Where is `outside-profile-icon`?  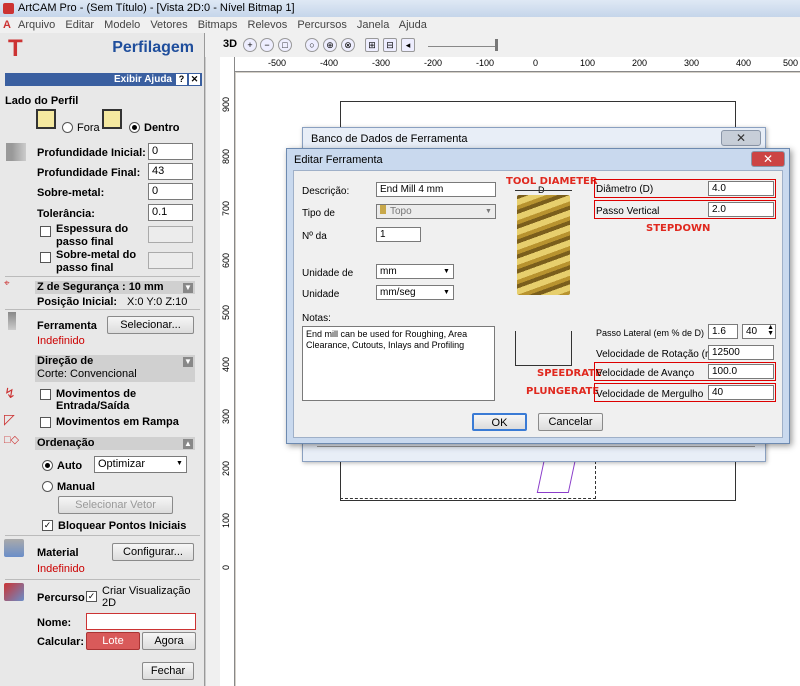
outside-profile-icon is located at coordinates (46, 119).